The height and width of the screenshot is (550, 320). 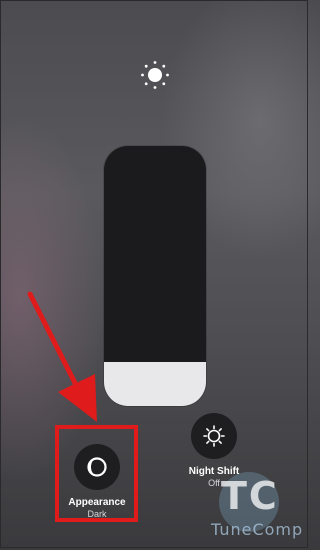 I want to click on watermark-text: TuneComp, so click(x=257, y=529).